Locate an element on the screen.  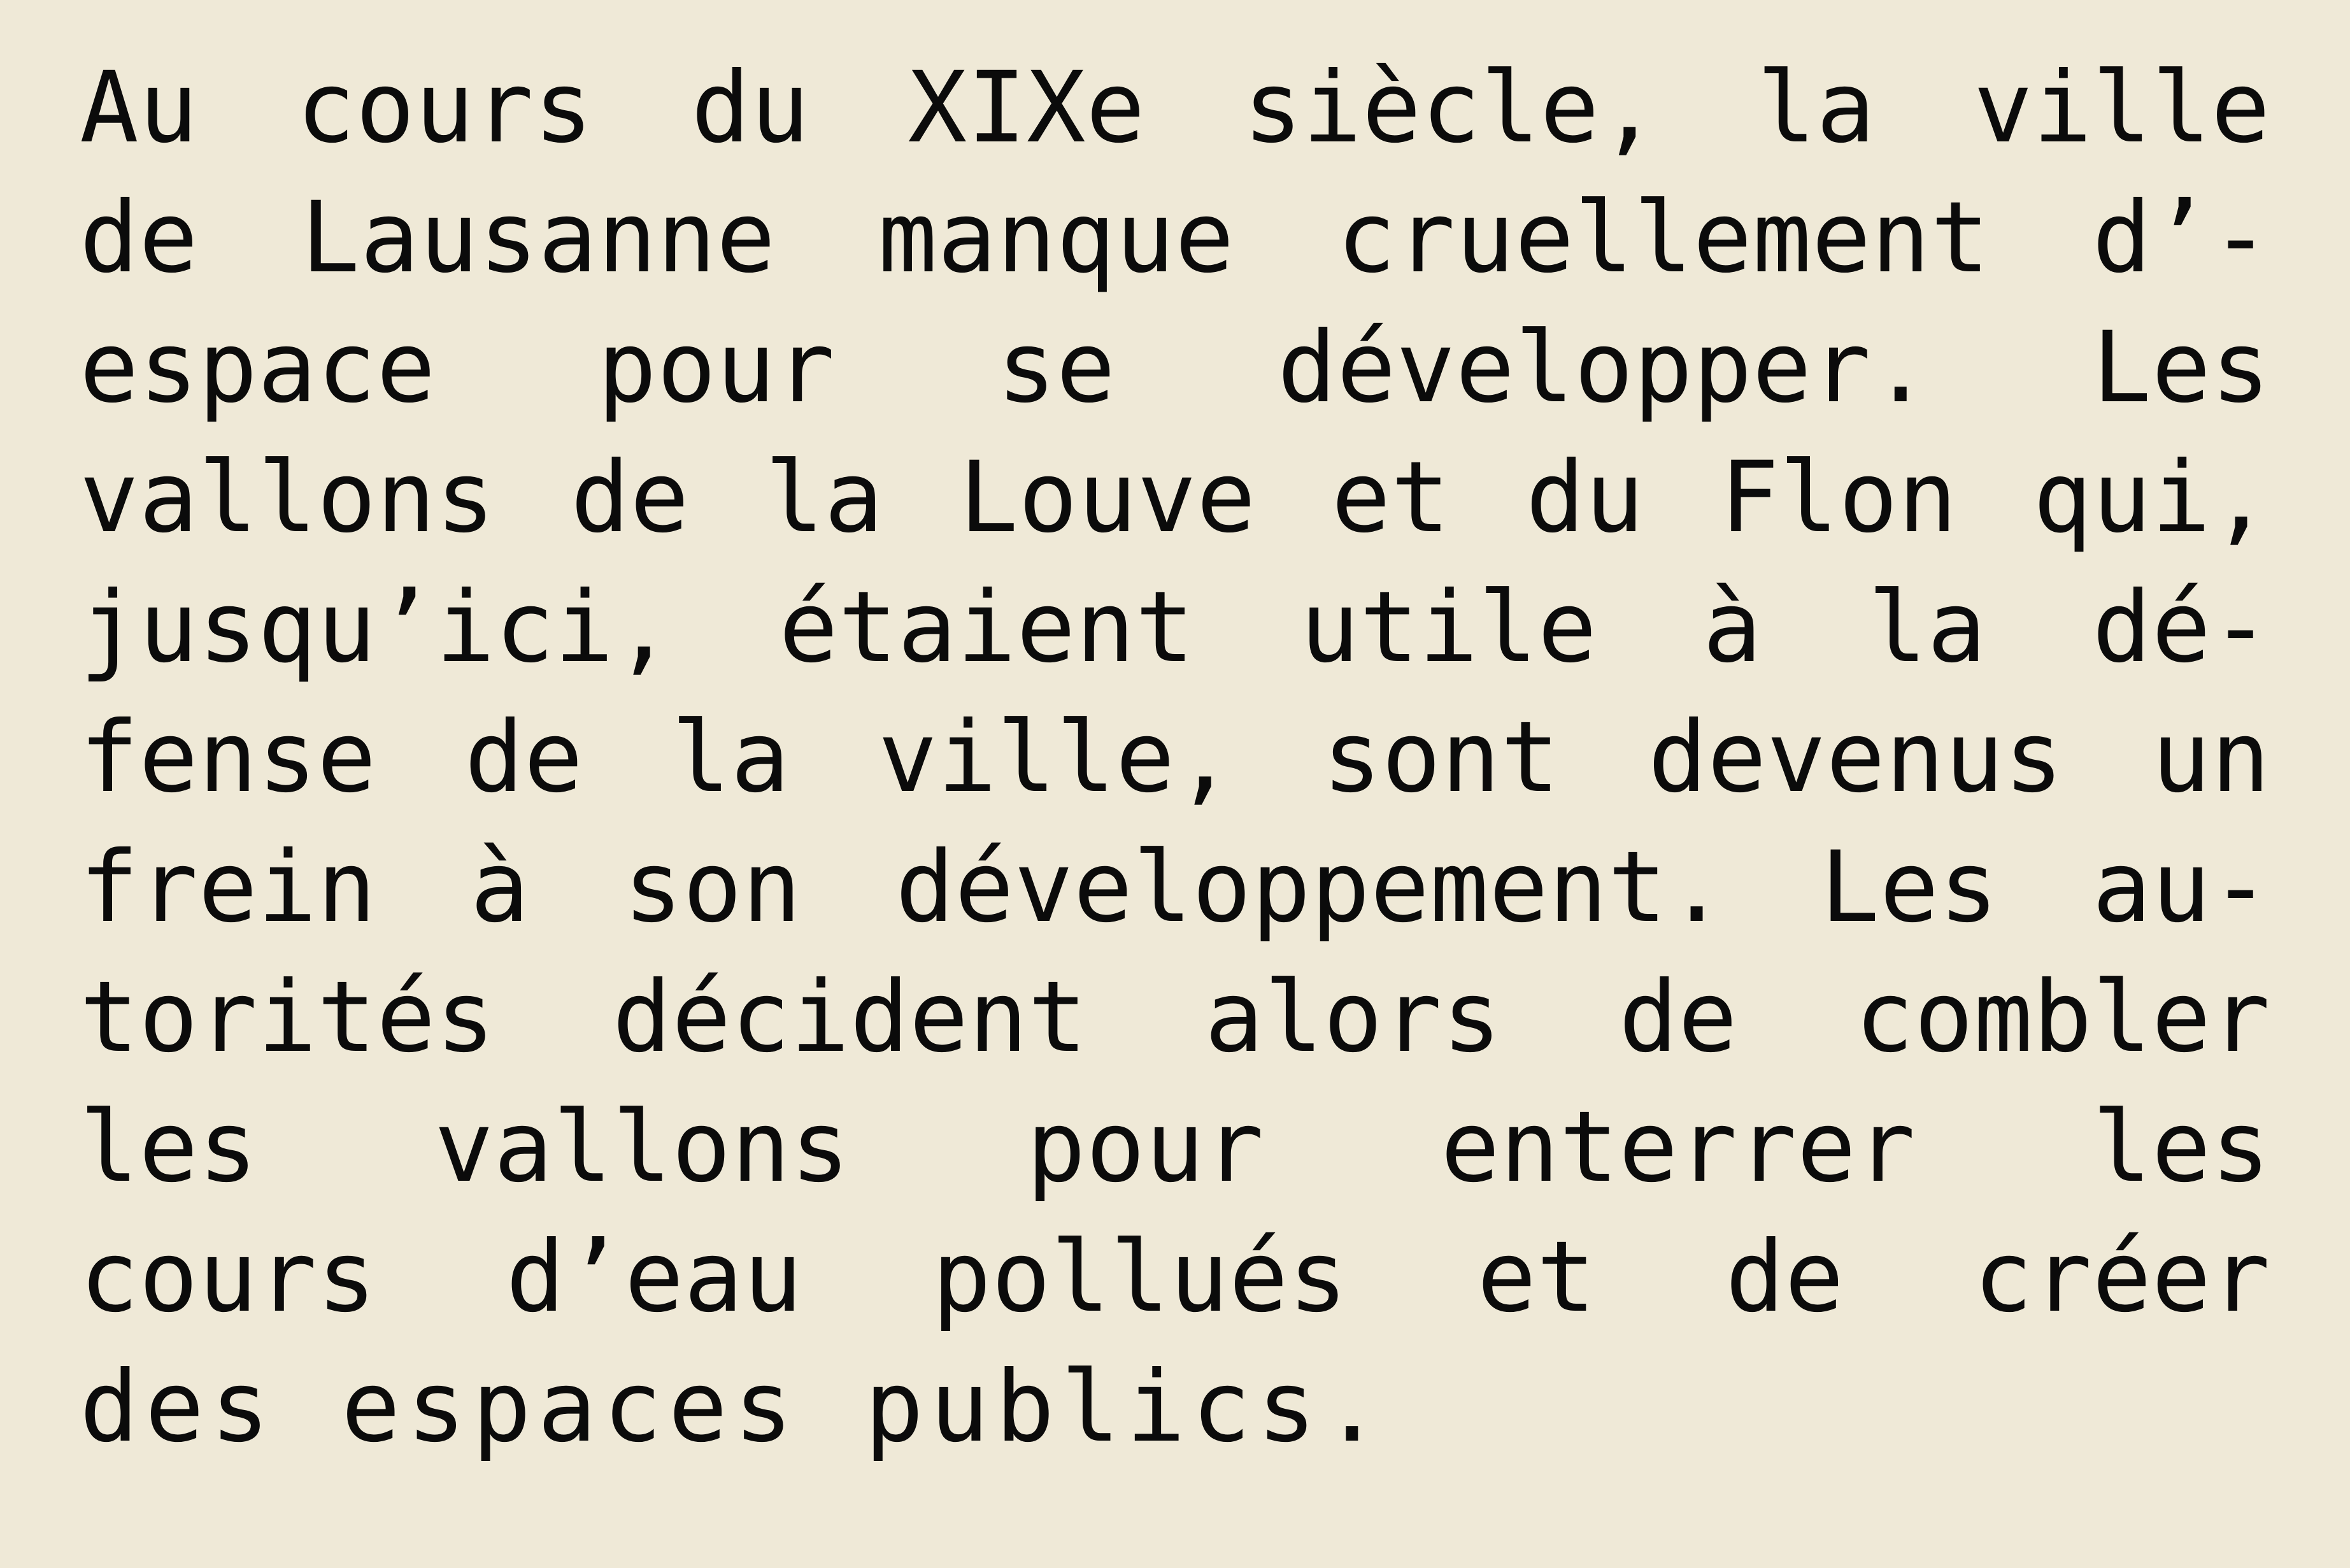
paragraph-line: vallons de la Louve et du Flon qui, is located at coordinates (1175, 498).